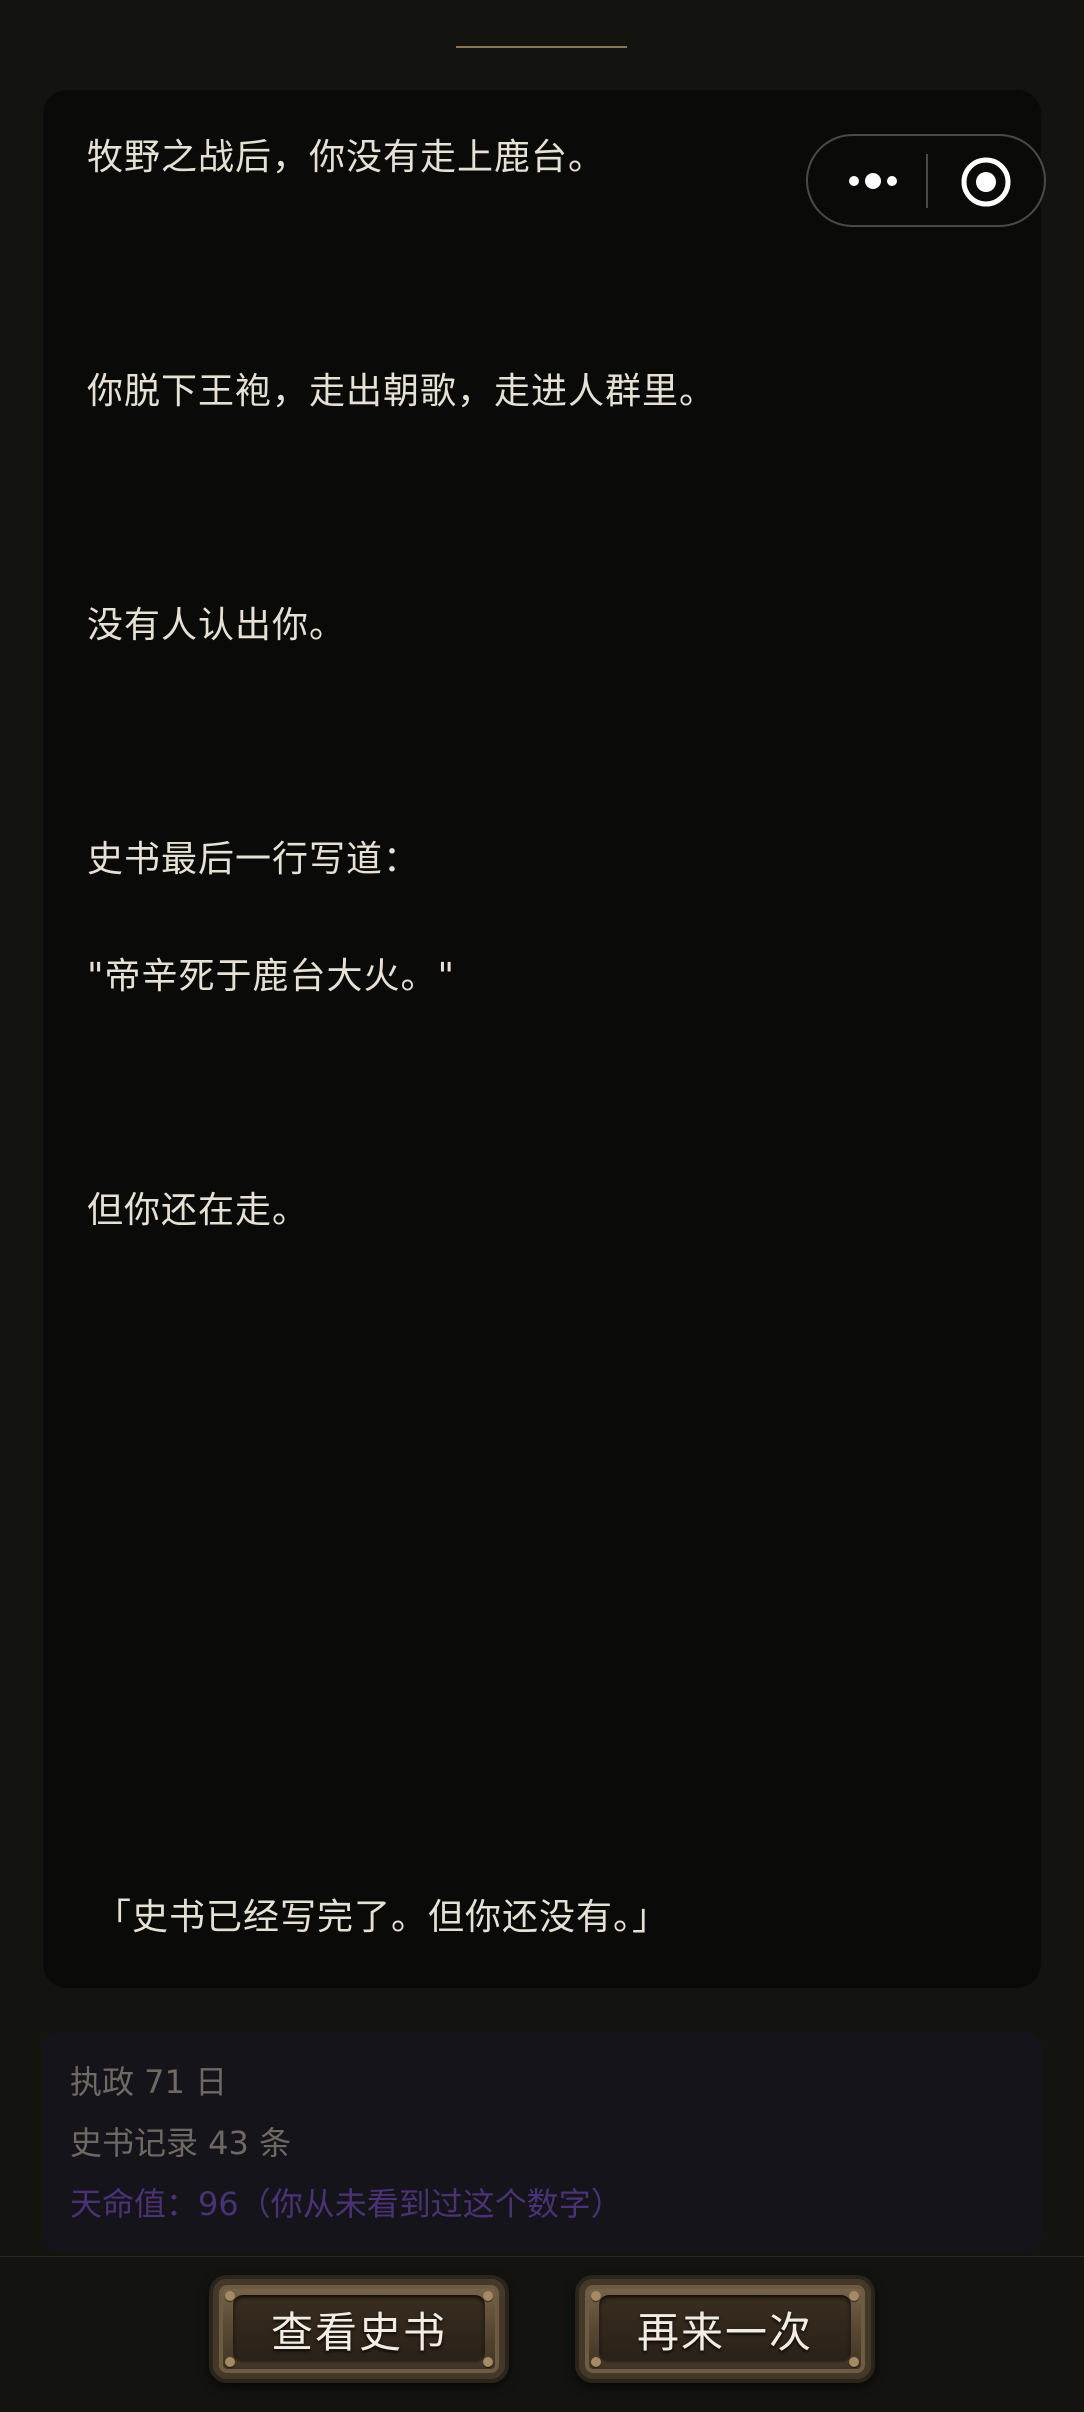  I want to click on story-line-1: 牧野之战后，你没有走上鹿台。, so click(346, 157).